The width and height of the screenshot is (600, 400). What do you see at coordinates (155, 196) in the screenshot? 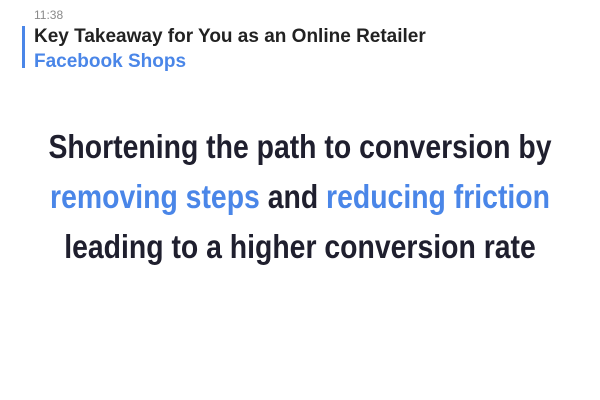
I see `highlight-removing-steps: removing steps` at bounding box center [155, 196].